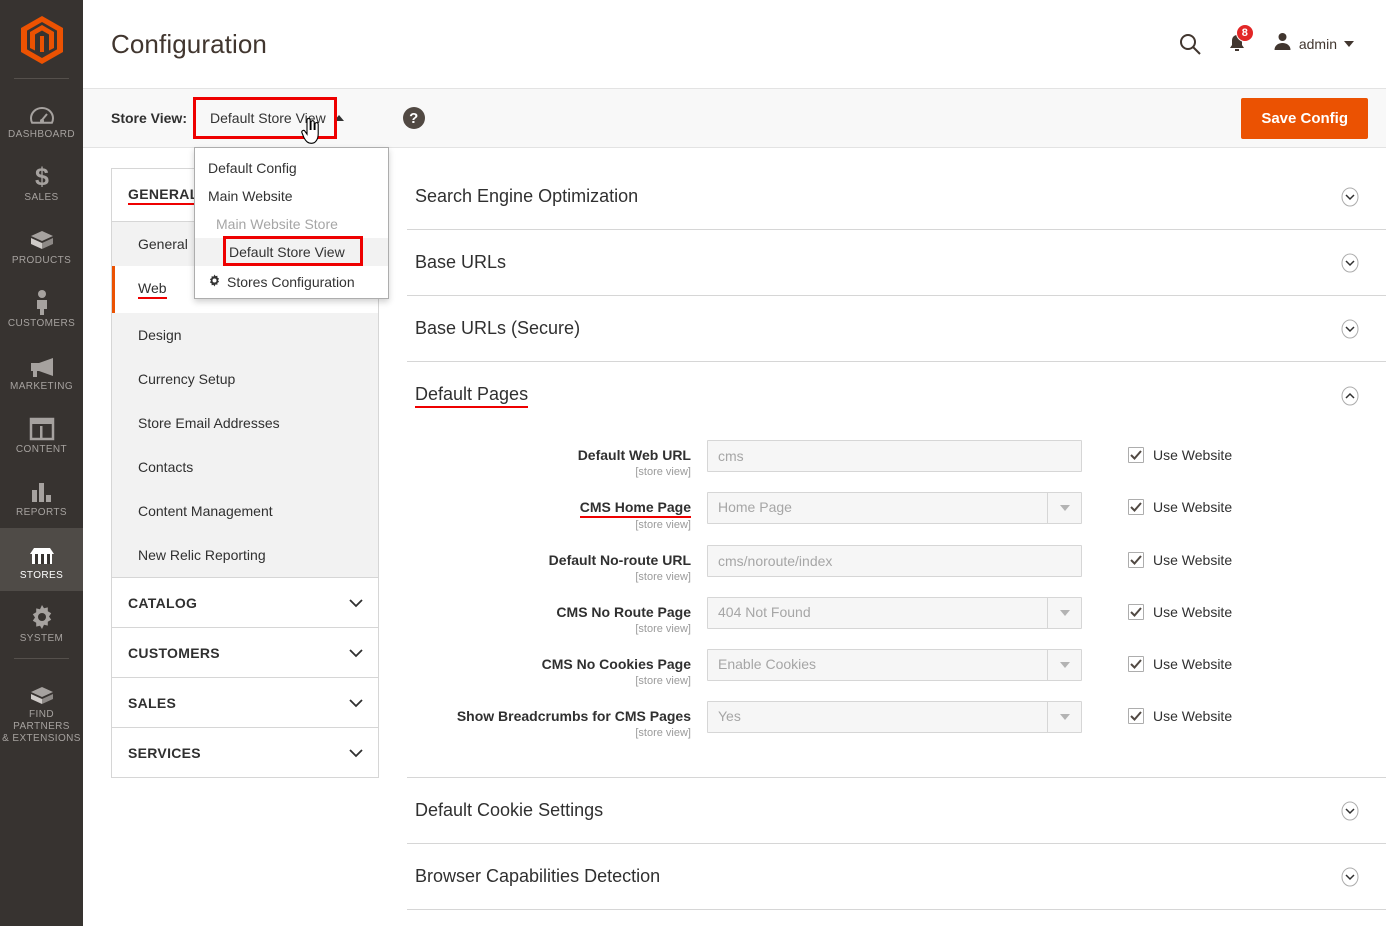 The image size is (1386, 926). I want to click on section-title: Base URLs (Secure), so click(498, 328).